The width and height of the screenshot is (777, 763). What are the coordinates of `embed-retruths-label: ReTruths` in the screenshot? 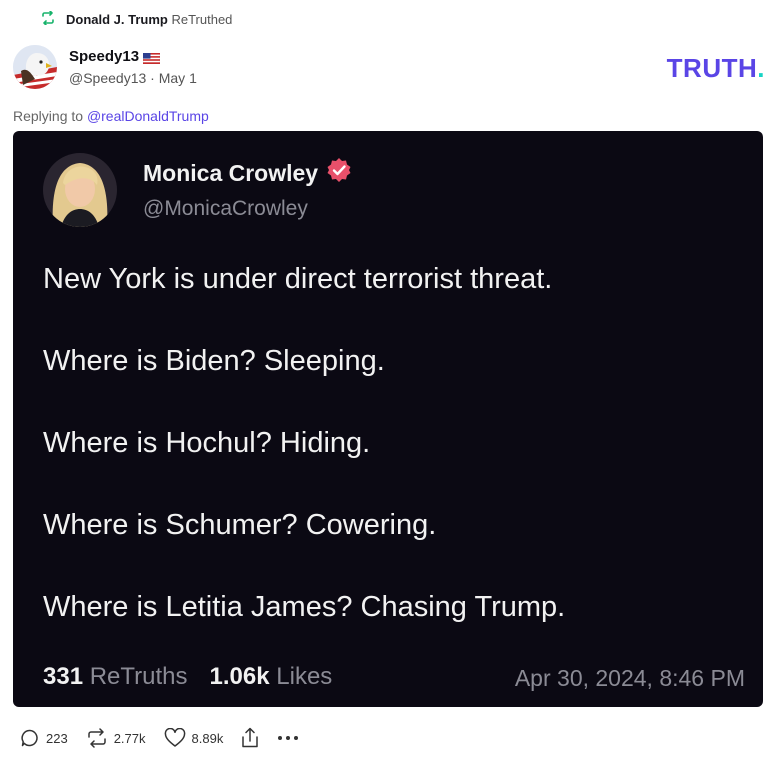 It's located at (138, 676).